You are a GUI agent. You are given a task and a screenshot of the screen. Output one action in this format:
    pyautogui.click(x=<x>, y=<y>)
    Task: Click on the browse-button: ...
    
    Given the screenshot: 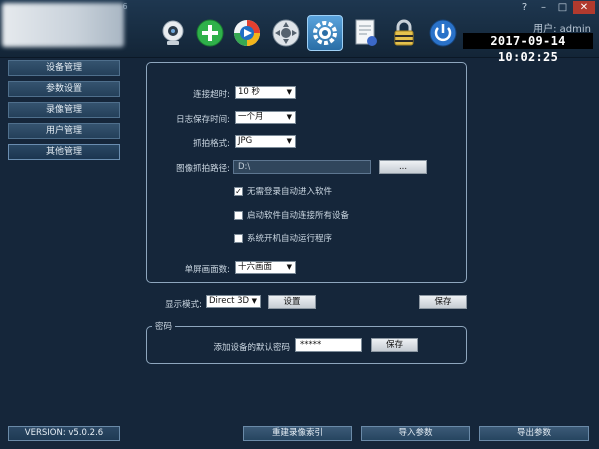 What is the action you would take?
    pyautogui.click(x=403, y=167)
    